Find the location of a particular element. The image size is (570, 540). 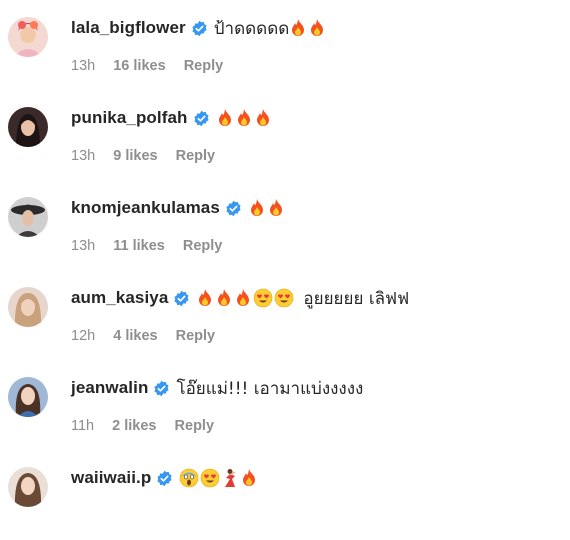

likes-count: 16 likes is located at coordinates (139, 66).